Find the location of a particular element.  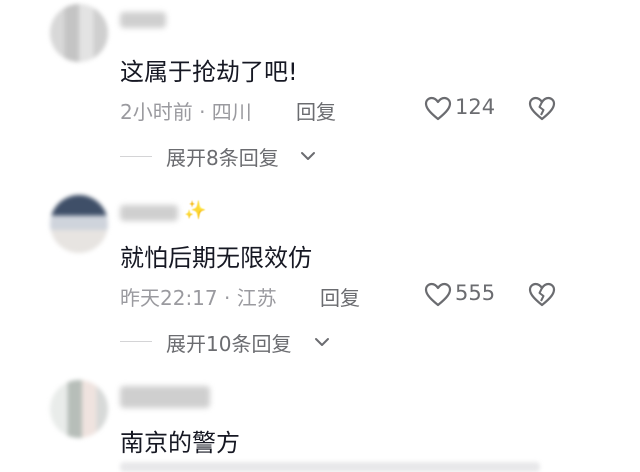

sparkle-icon: ✨ is located at coordinates (195, 210).